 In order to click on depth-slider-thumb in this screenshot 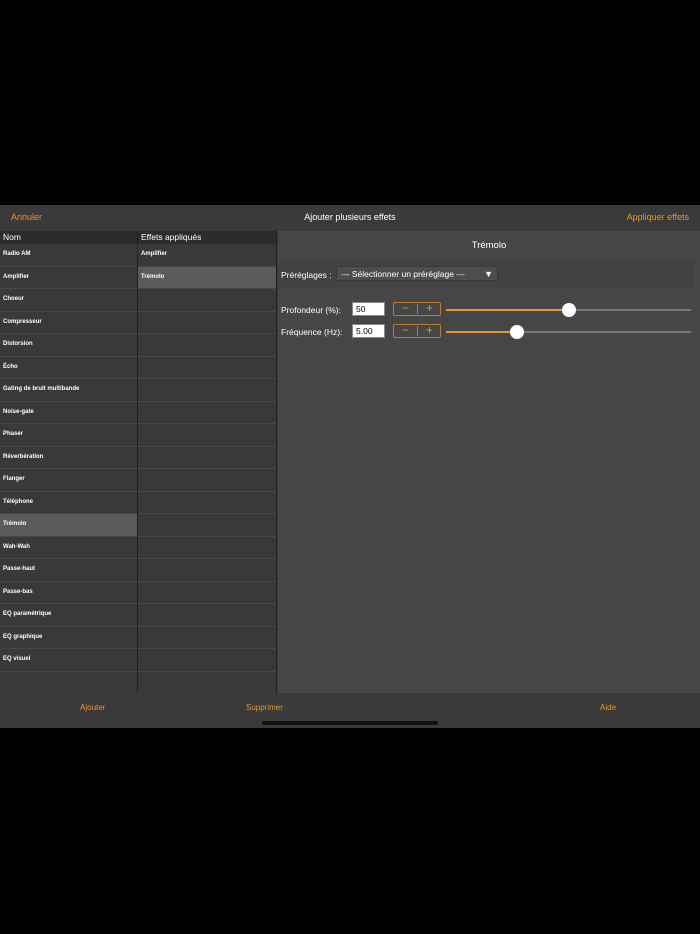, I will do `click(568, 310)`.